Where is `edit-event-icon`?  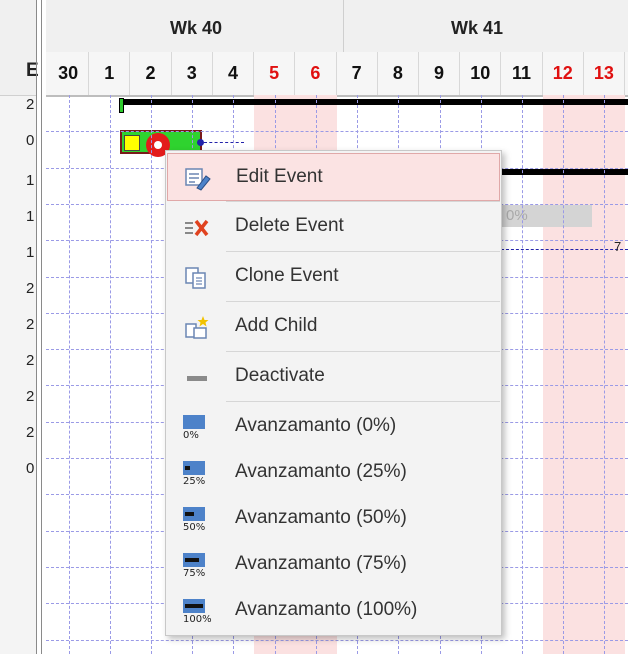 edit-event-icon is located at coordinates (198, 179).